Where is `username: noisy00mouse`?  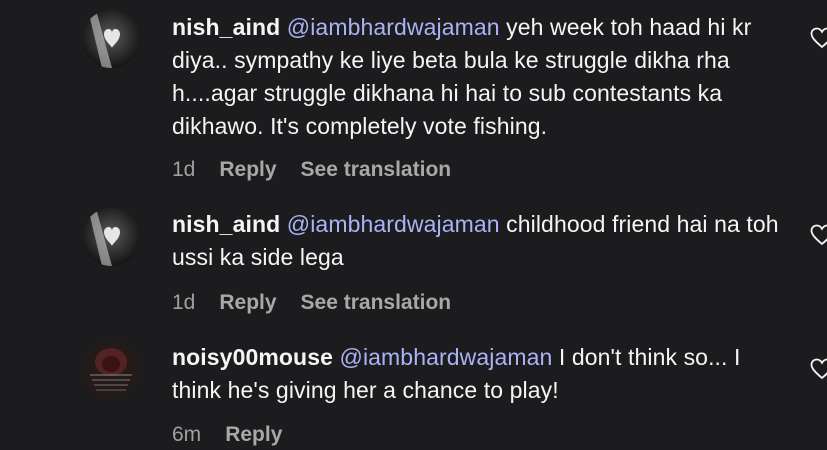 username: noisy00mouse is located at coordinates (252, 357).